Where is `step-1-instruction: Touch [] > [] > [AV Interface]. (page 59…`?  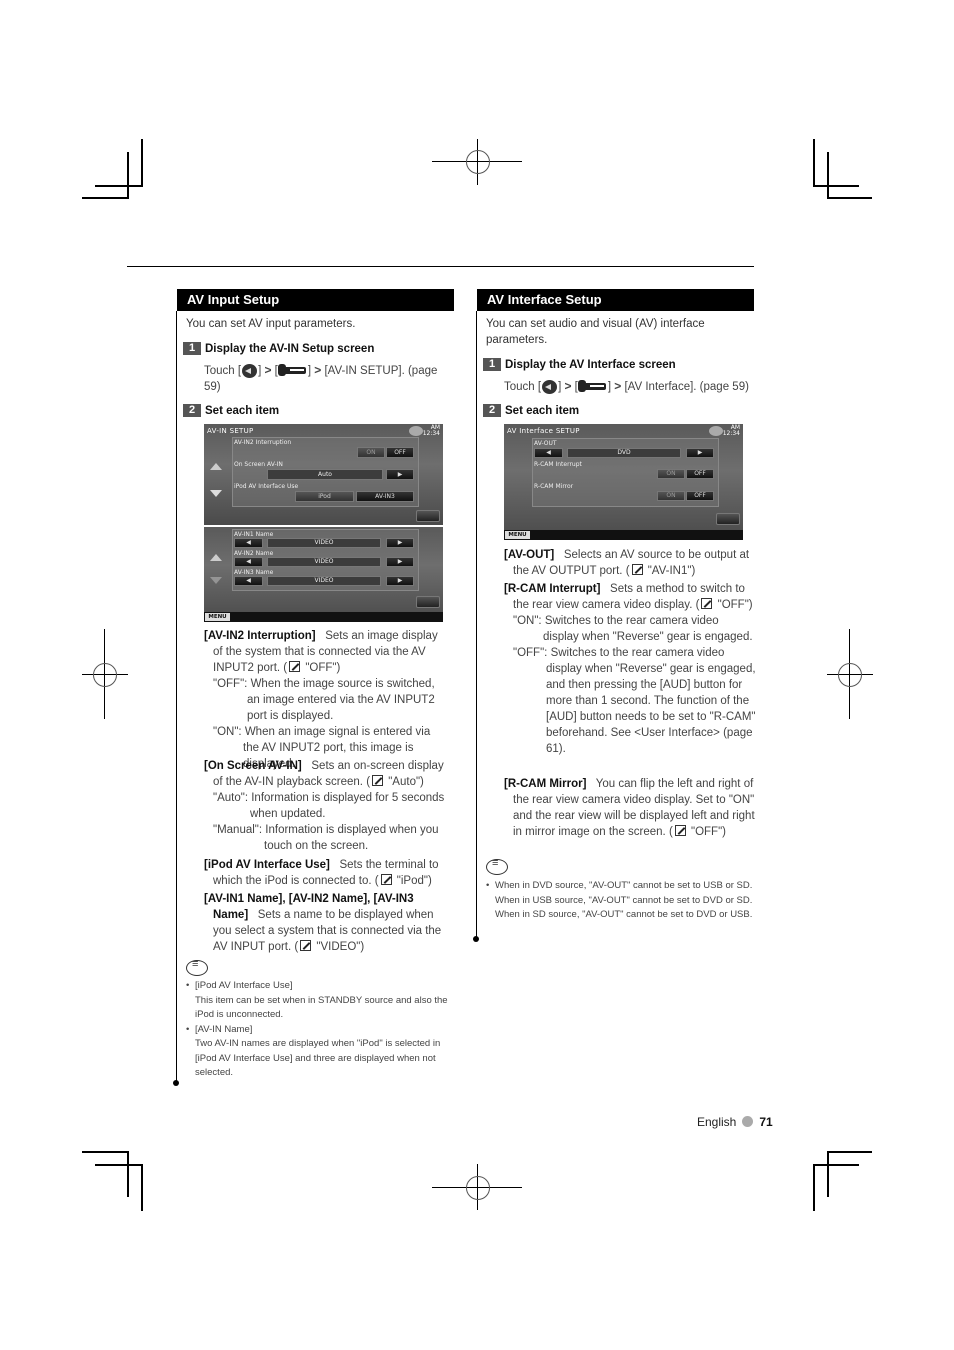 step-1-instruction: Touch [] > [] > [AV Interface]. (page 59… is located at coordinates (626, 386).